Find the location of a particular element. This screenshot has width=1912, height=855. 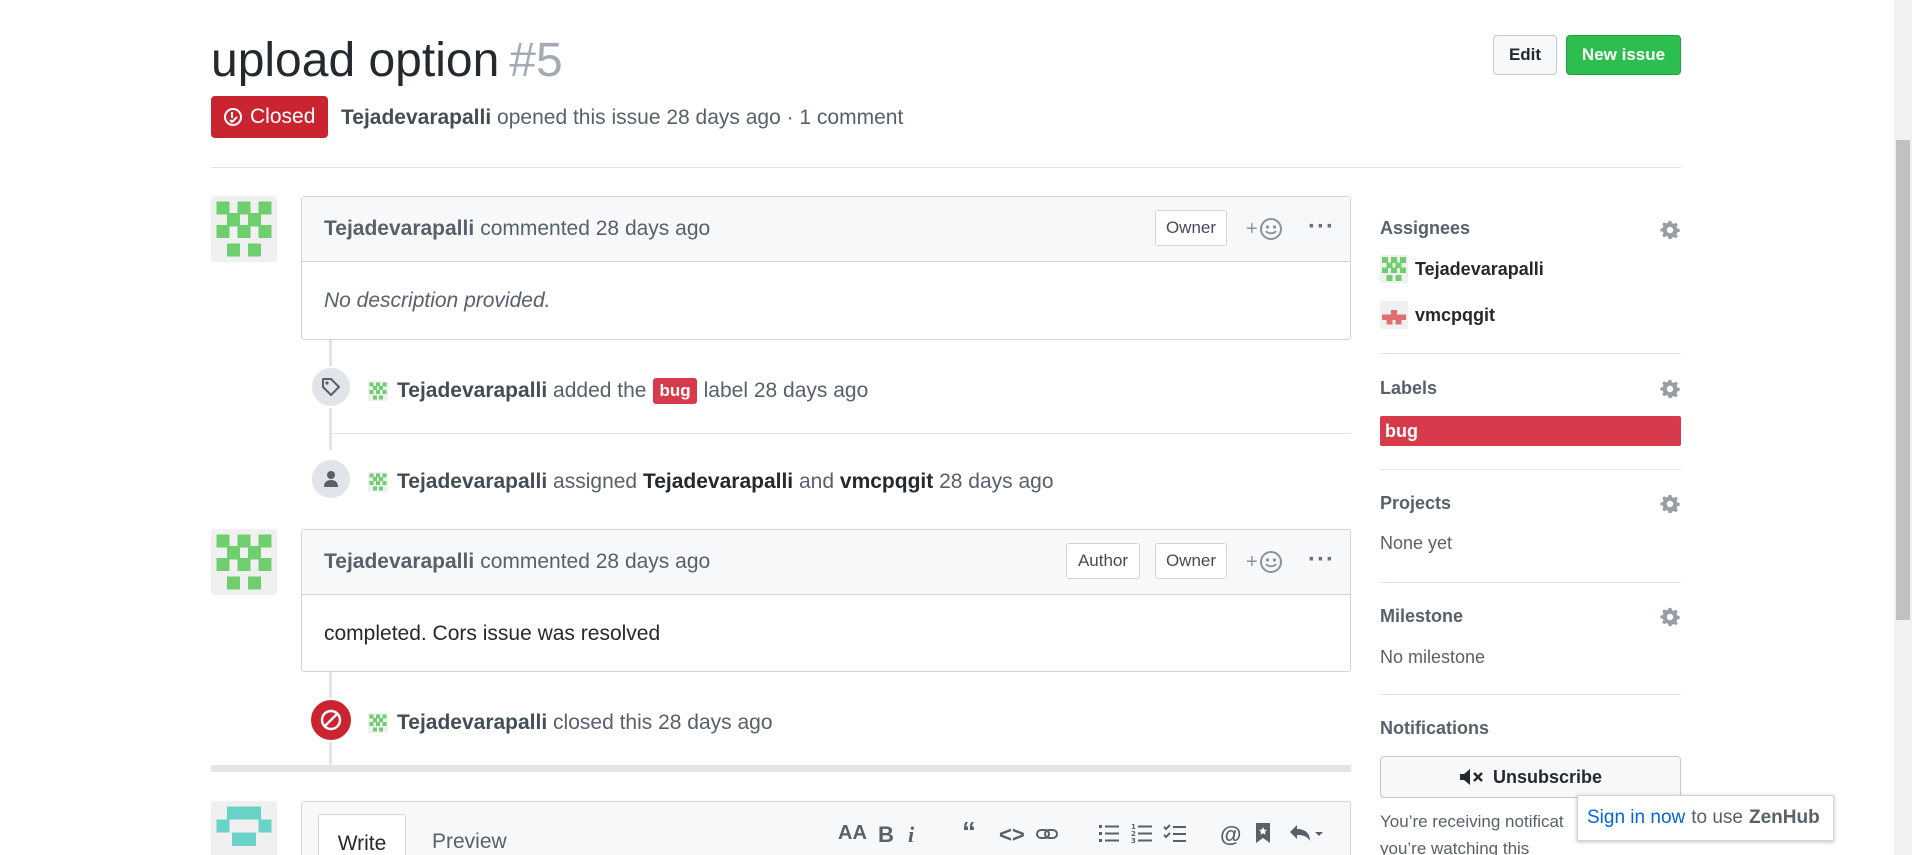

mention-icon: @ is located at coordinates (1230, 835).